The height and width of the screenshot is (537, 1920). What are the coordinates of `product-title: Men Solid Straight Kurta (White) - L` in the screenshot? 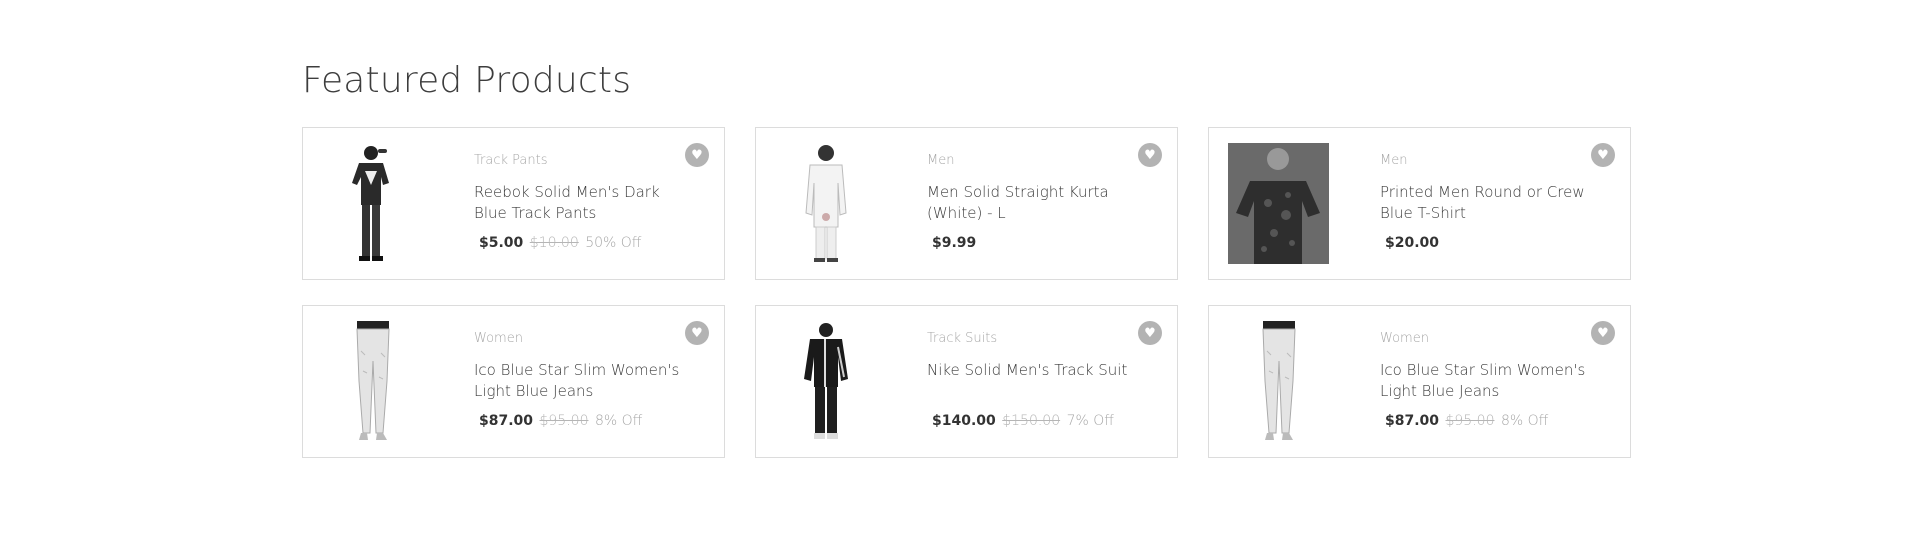 It's located at (1037, 203).